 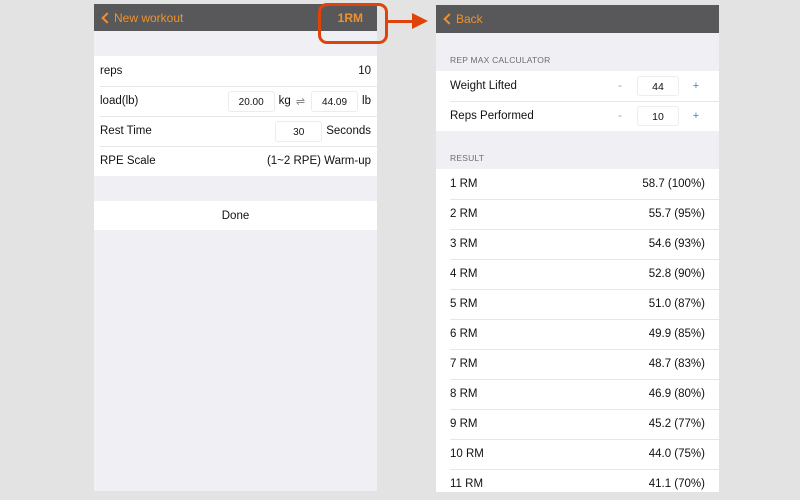 I want to click on rpe-scale-value: (1~2 RPE) Warm-up, so click(x=319, y=161).